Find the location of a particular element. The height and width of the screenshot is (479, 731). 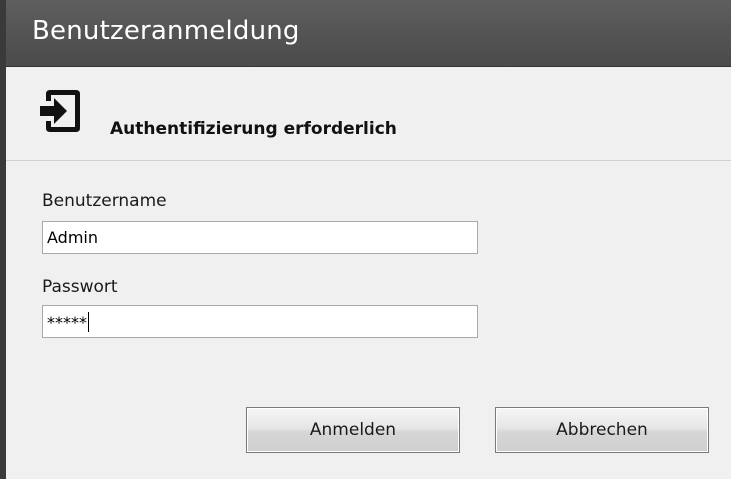

window-title: Benutzeranmeldung is located at coordinates (166, 31).